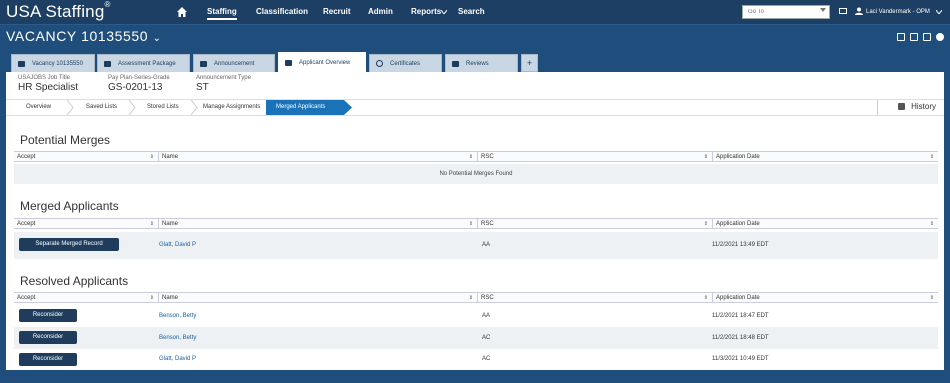 The width and height of the screenshot is (950, 383). What do you see at coordinates (58, 11) in the screenshot?
I see `app-logo: USA Staffing®` at bounding box center [58, 11].